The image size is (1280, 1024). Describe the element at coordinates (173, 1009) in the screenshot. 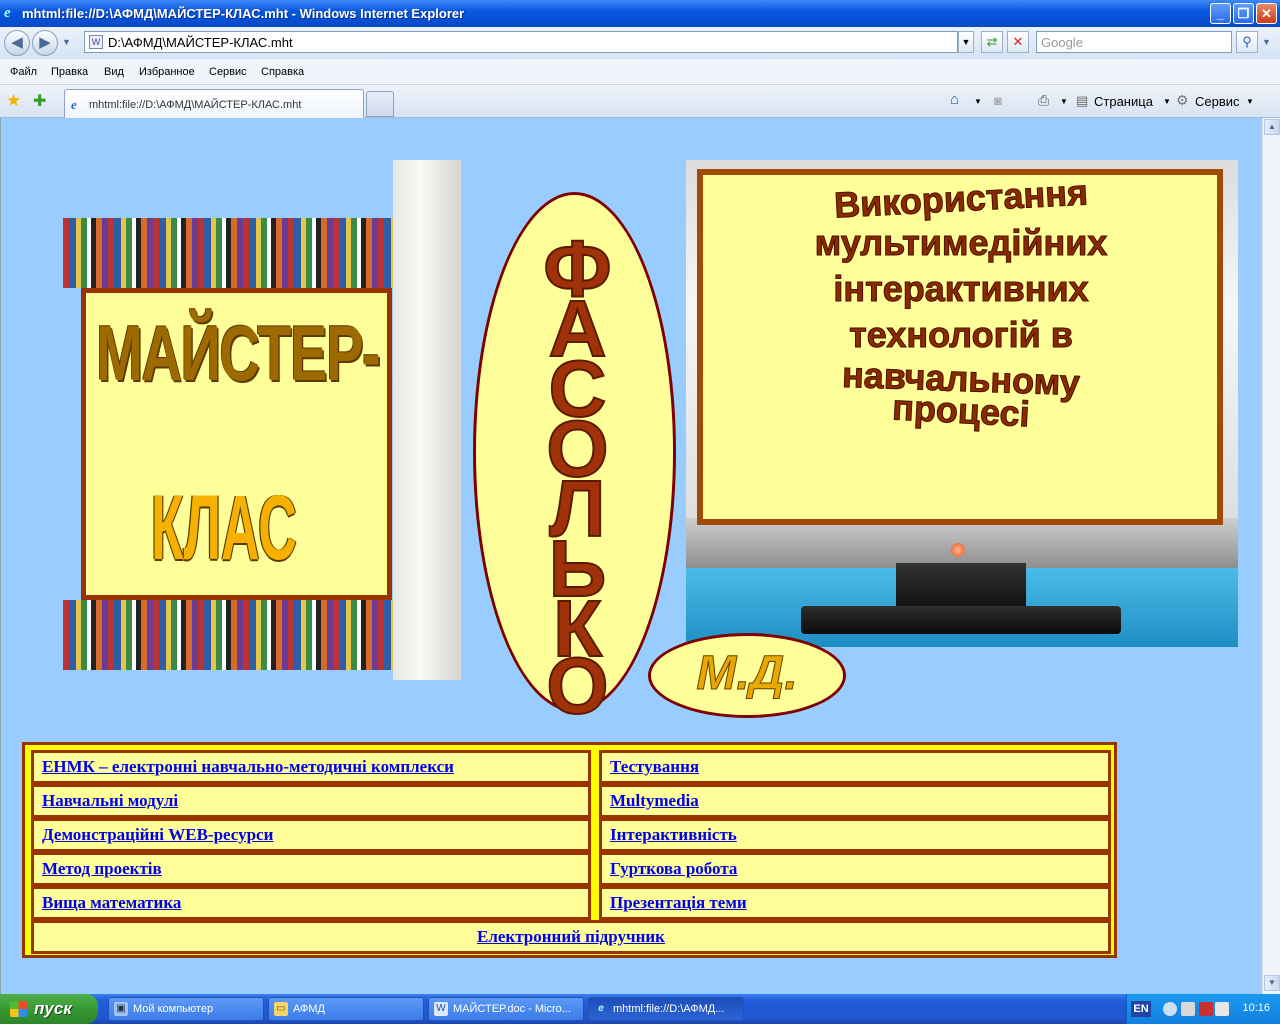

I see `task-label: Мой компьютер` at that location.